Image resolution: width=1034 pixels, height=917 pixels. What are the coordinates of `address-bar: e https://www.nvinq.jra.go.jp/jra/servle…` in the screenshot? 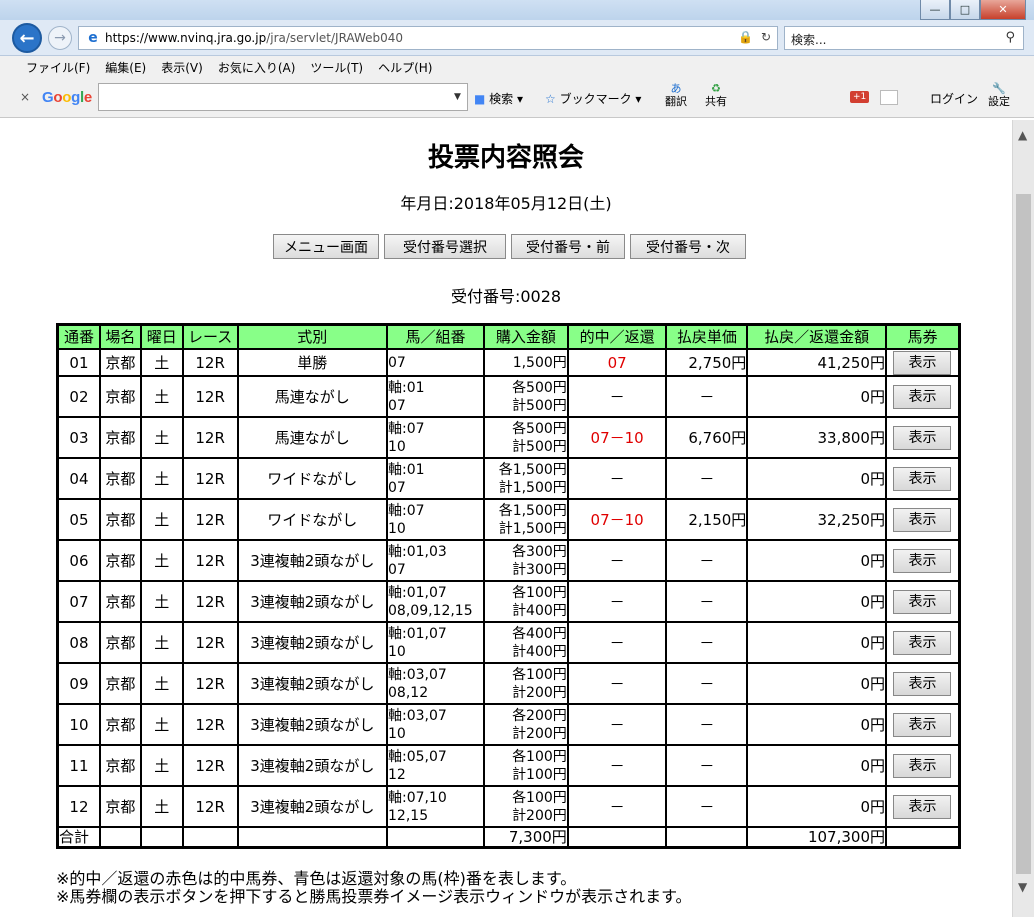 It's located at (428, 38).